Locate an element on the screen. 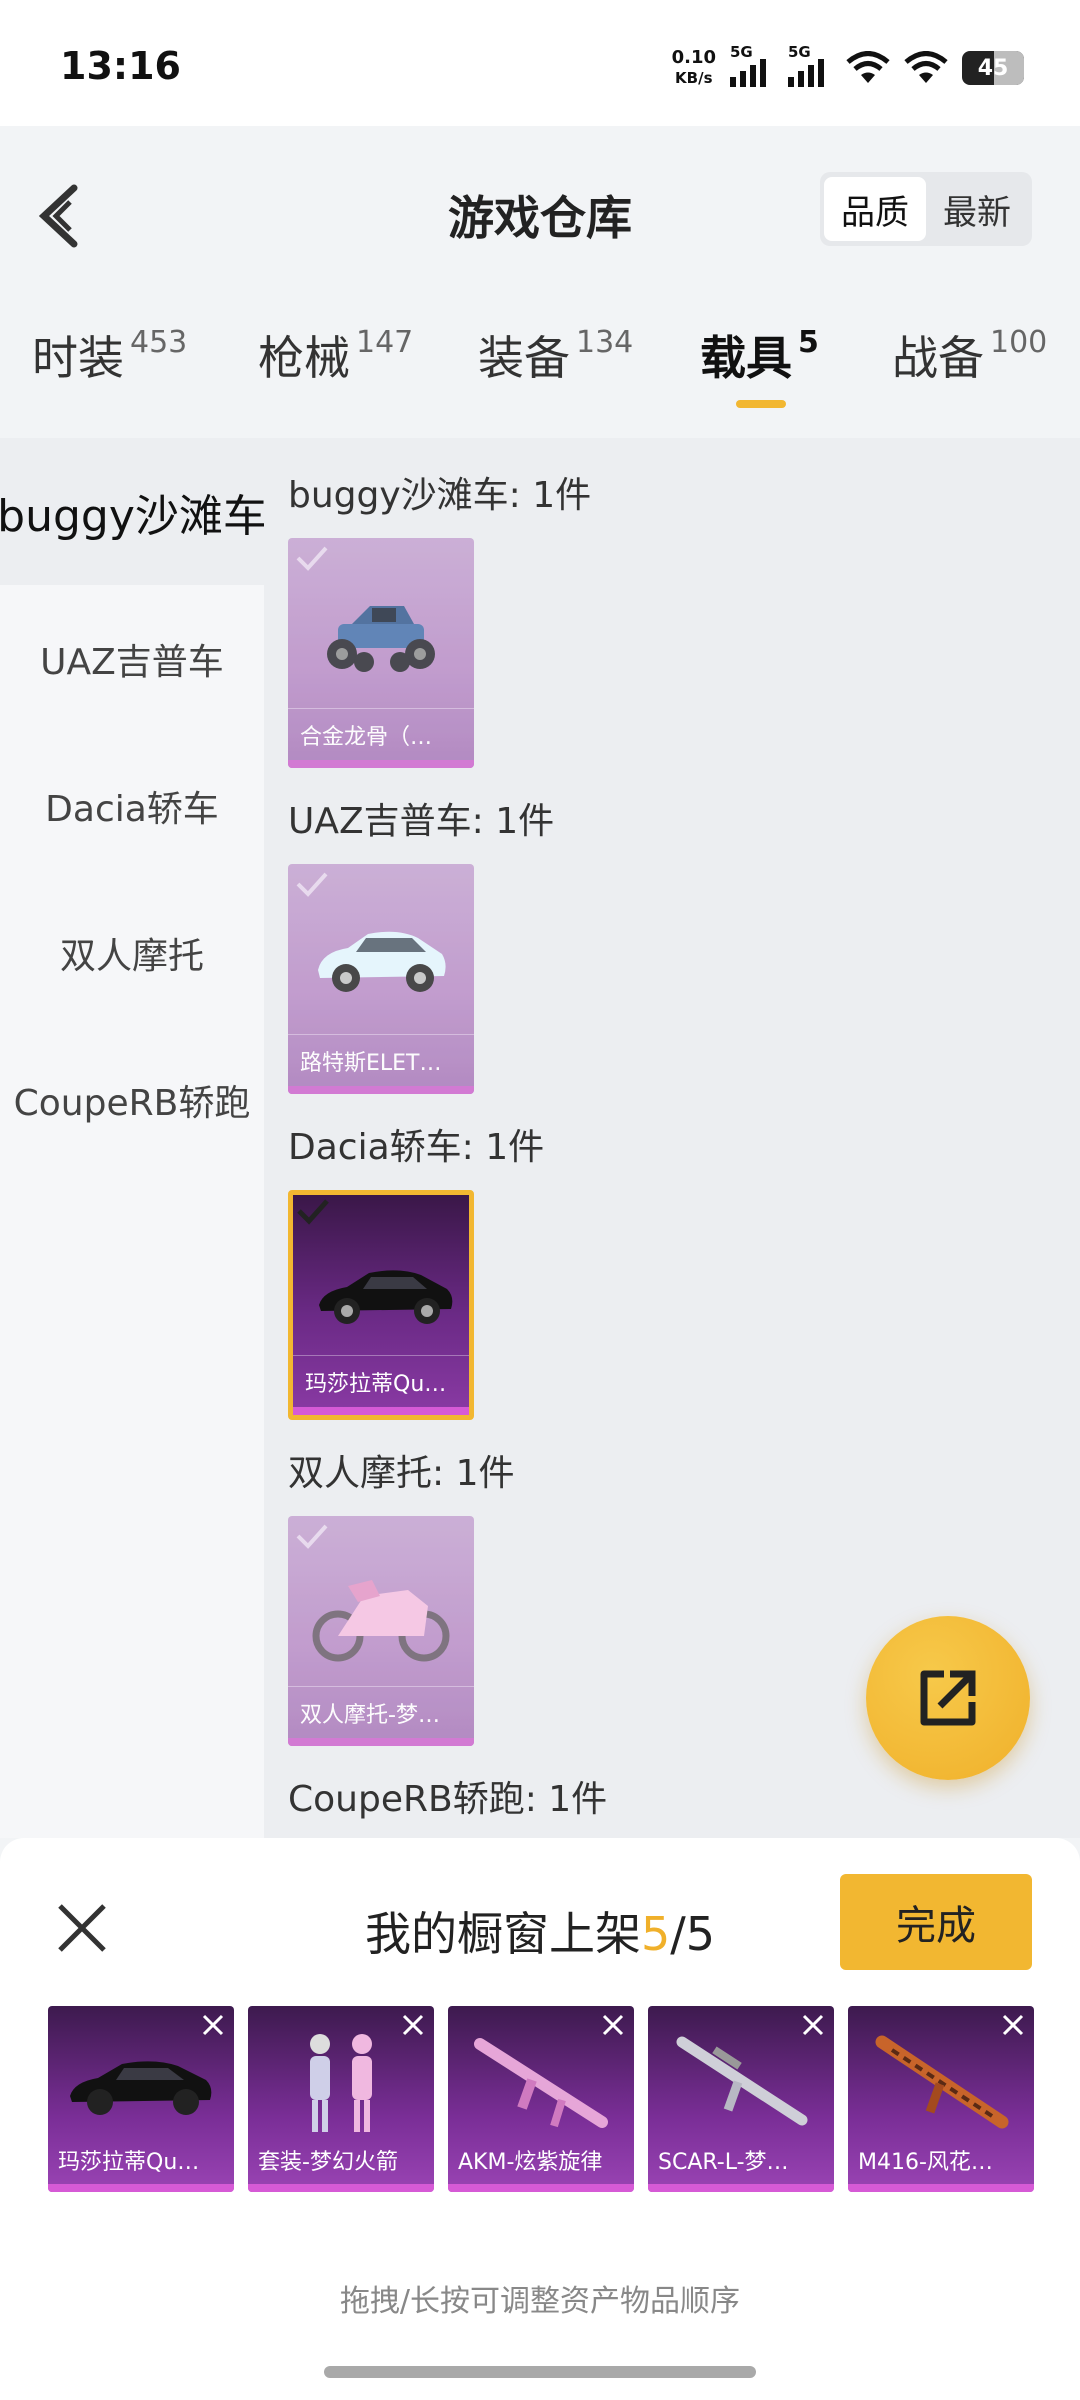 The image size is (1080, 2400). category-uaz: UAZ吉普车 is located at coordinates (132, 658).